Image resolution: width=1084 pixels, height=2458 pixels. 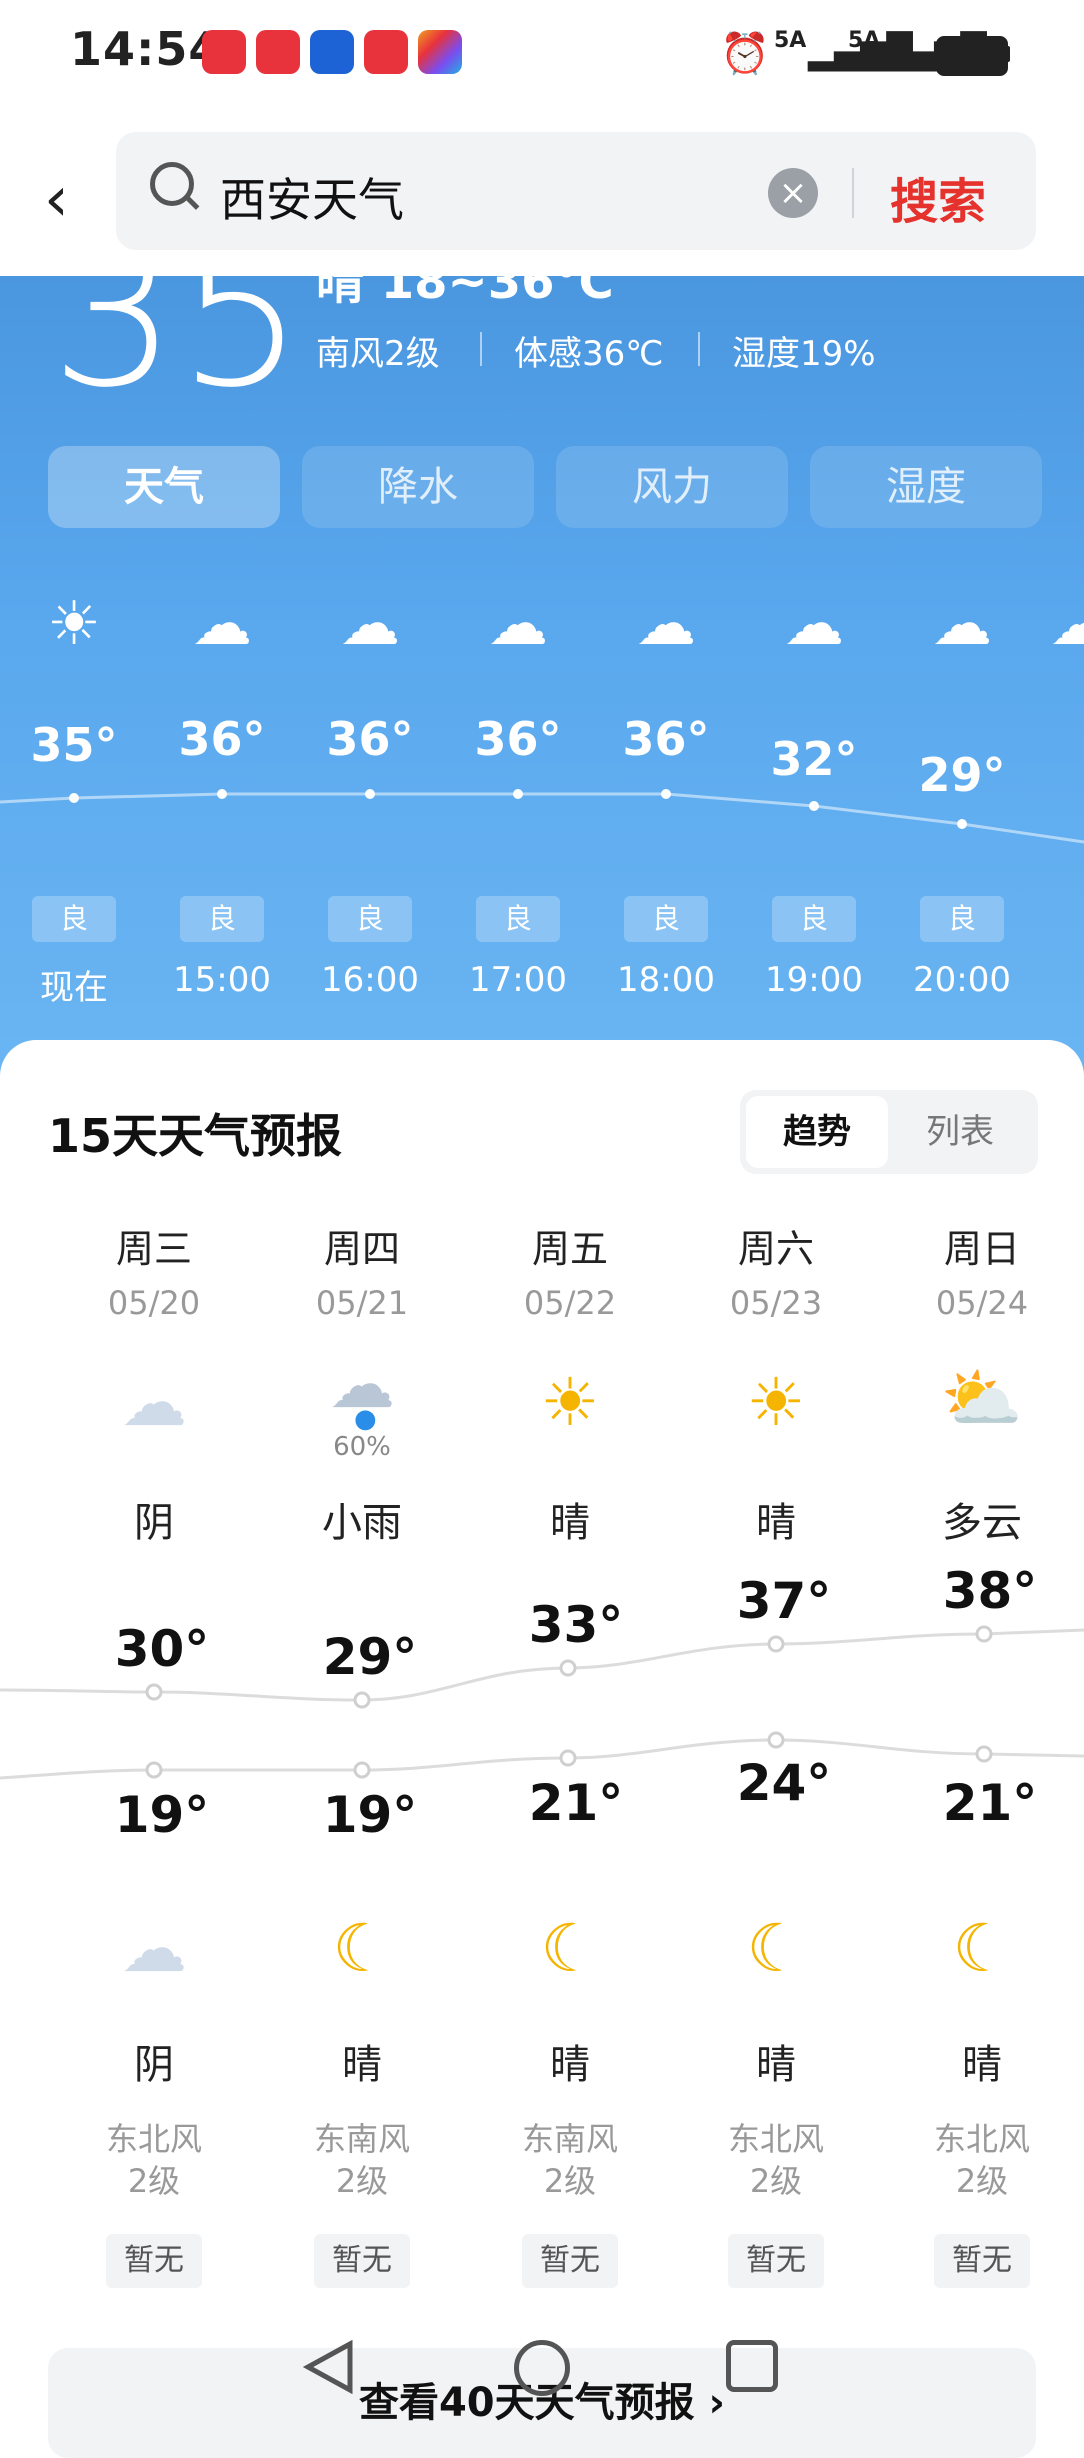 What do you see at coordinates (154, 2065) in the screenshot?
I see `night-condition: 阴` at bounding box center [154, 2065].